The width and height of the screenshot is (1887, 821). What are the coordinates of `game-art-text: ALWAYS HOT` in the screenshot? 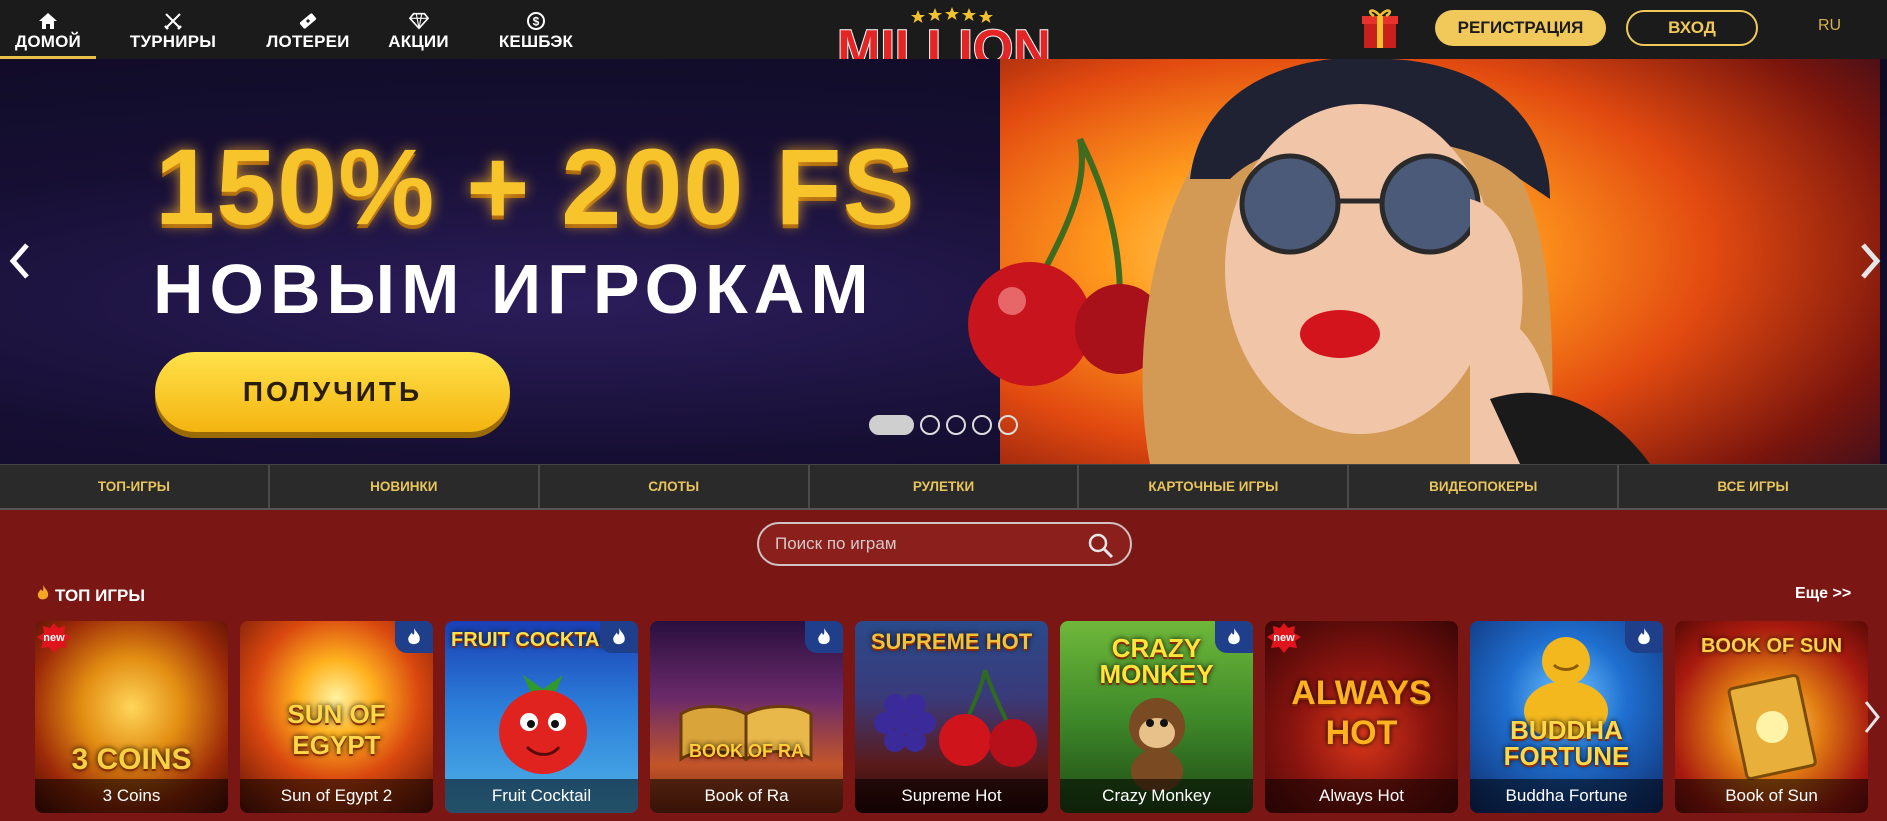 It's located at (1361, 713).